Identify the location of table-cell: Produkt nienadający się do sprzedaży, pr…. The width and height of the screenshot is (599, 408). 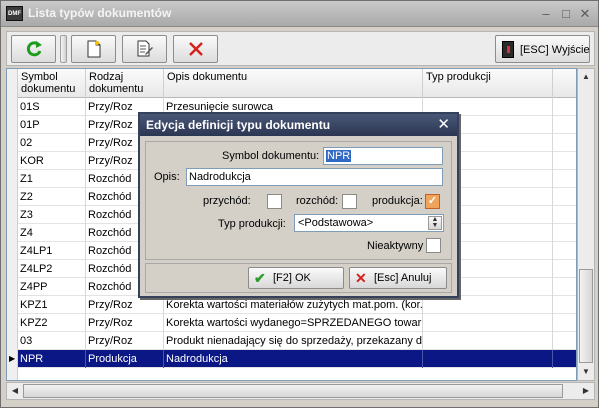
(293, 341).